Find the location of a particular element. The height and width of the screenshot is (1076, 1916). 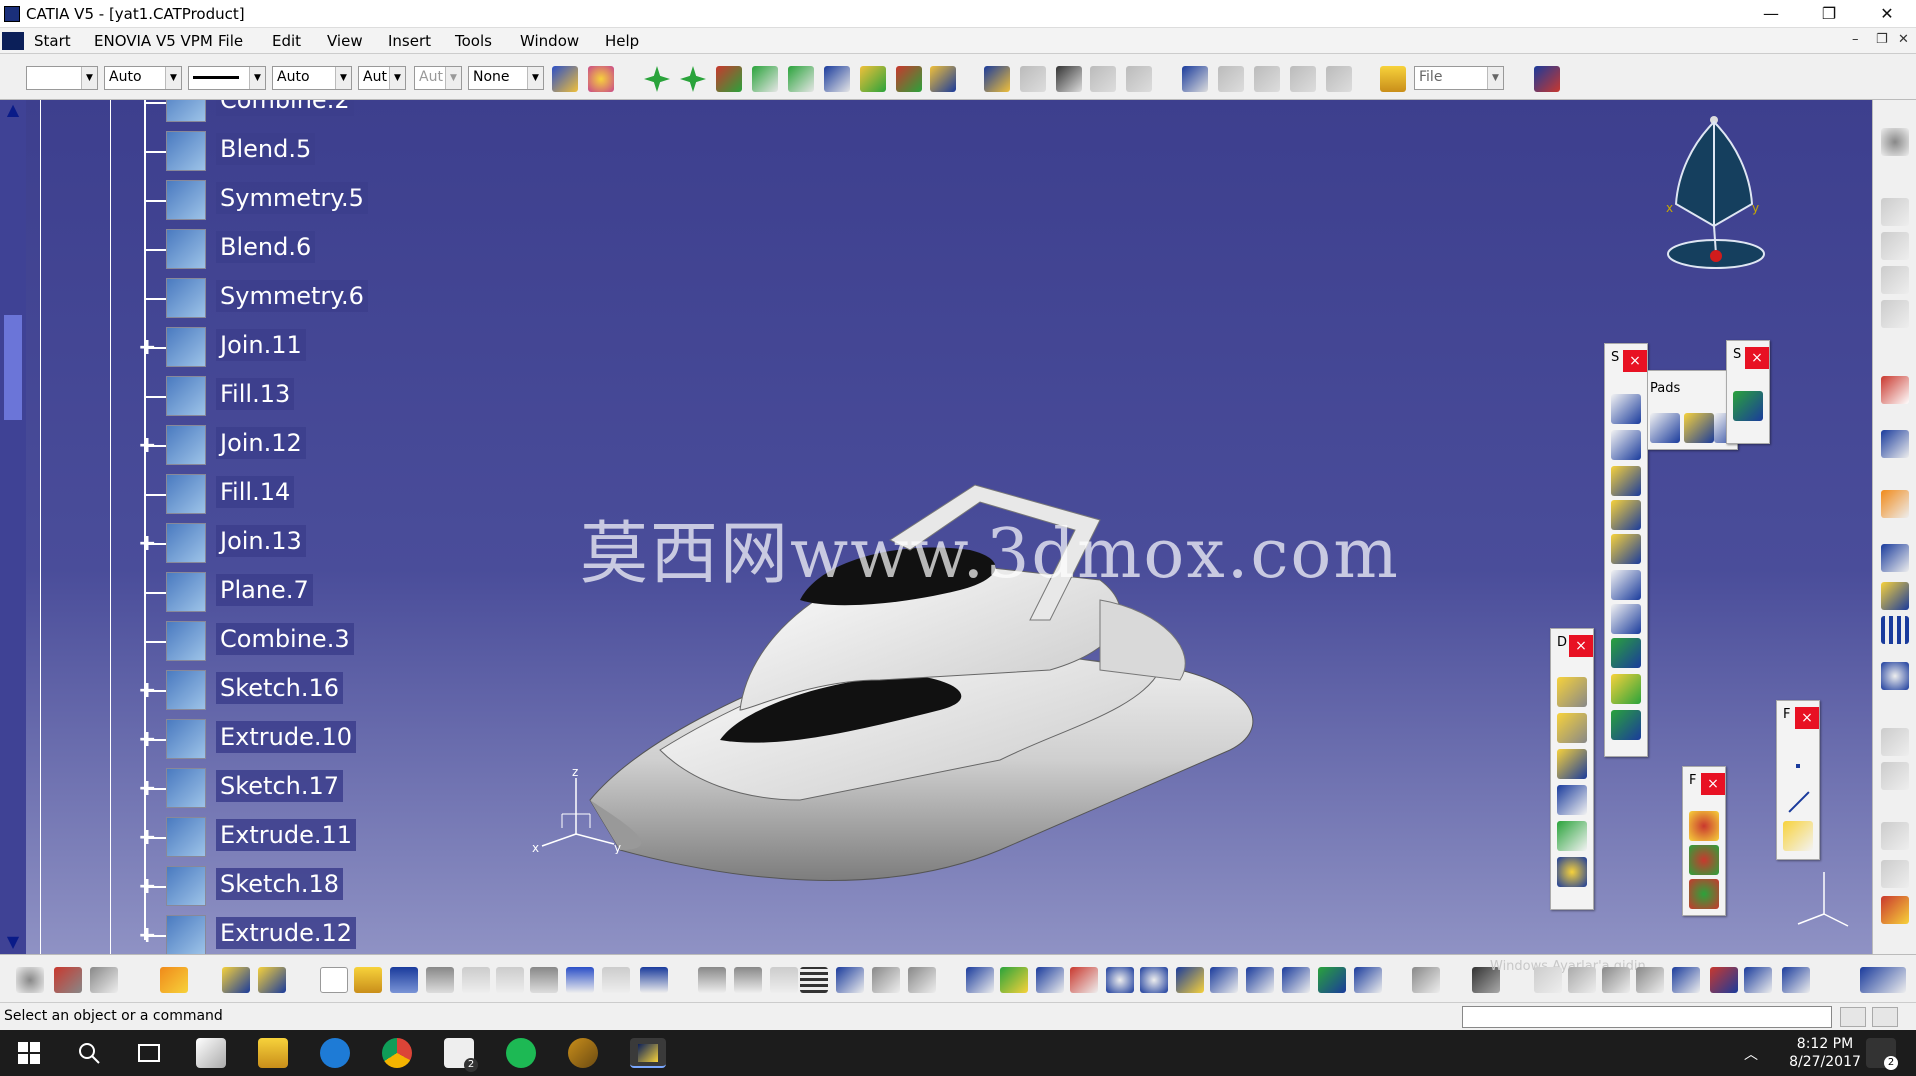

menu-edit: Edit is located at coordinates (286, 41).